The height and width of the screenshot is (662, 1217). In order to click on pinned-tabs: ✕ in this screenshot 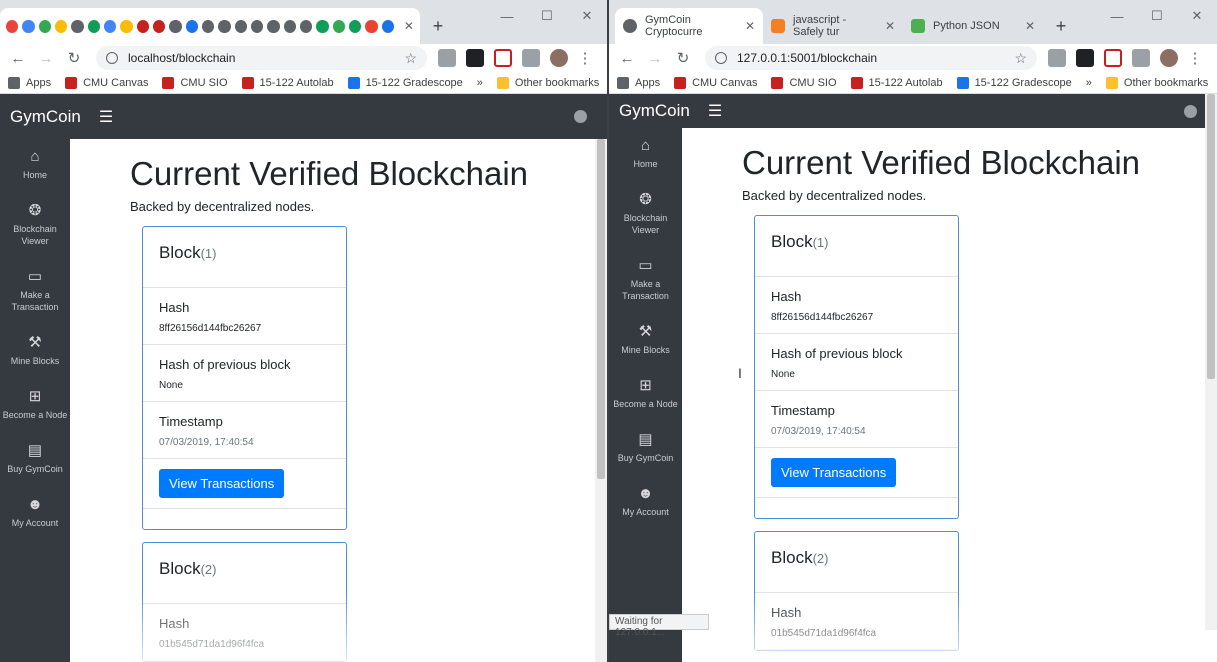, I will do `click(210, 26)`.